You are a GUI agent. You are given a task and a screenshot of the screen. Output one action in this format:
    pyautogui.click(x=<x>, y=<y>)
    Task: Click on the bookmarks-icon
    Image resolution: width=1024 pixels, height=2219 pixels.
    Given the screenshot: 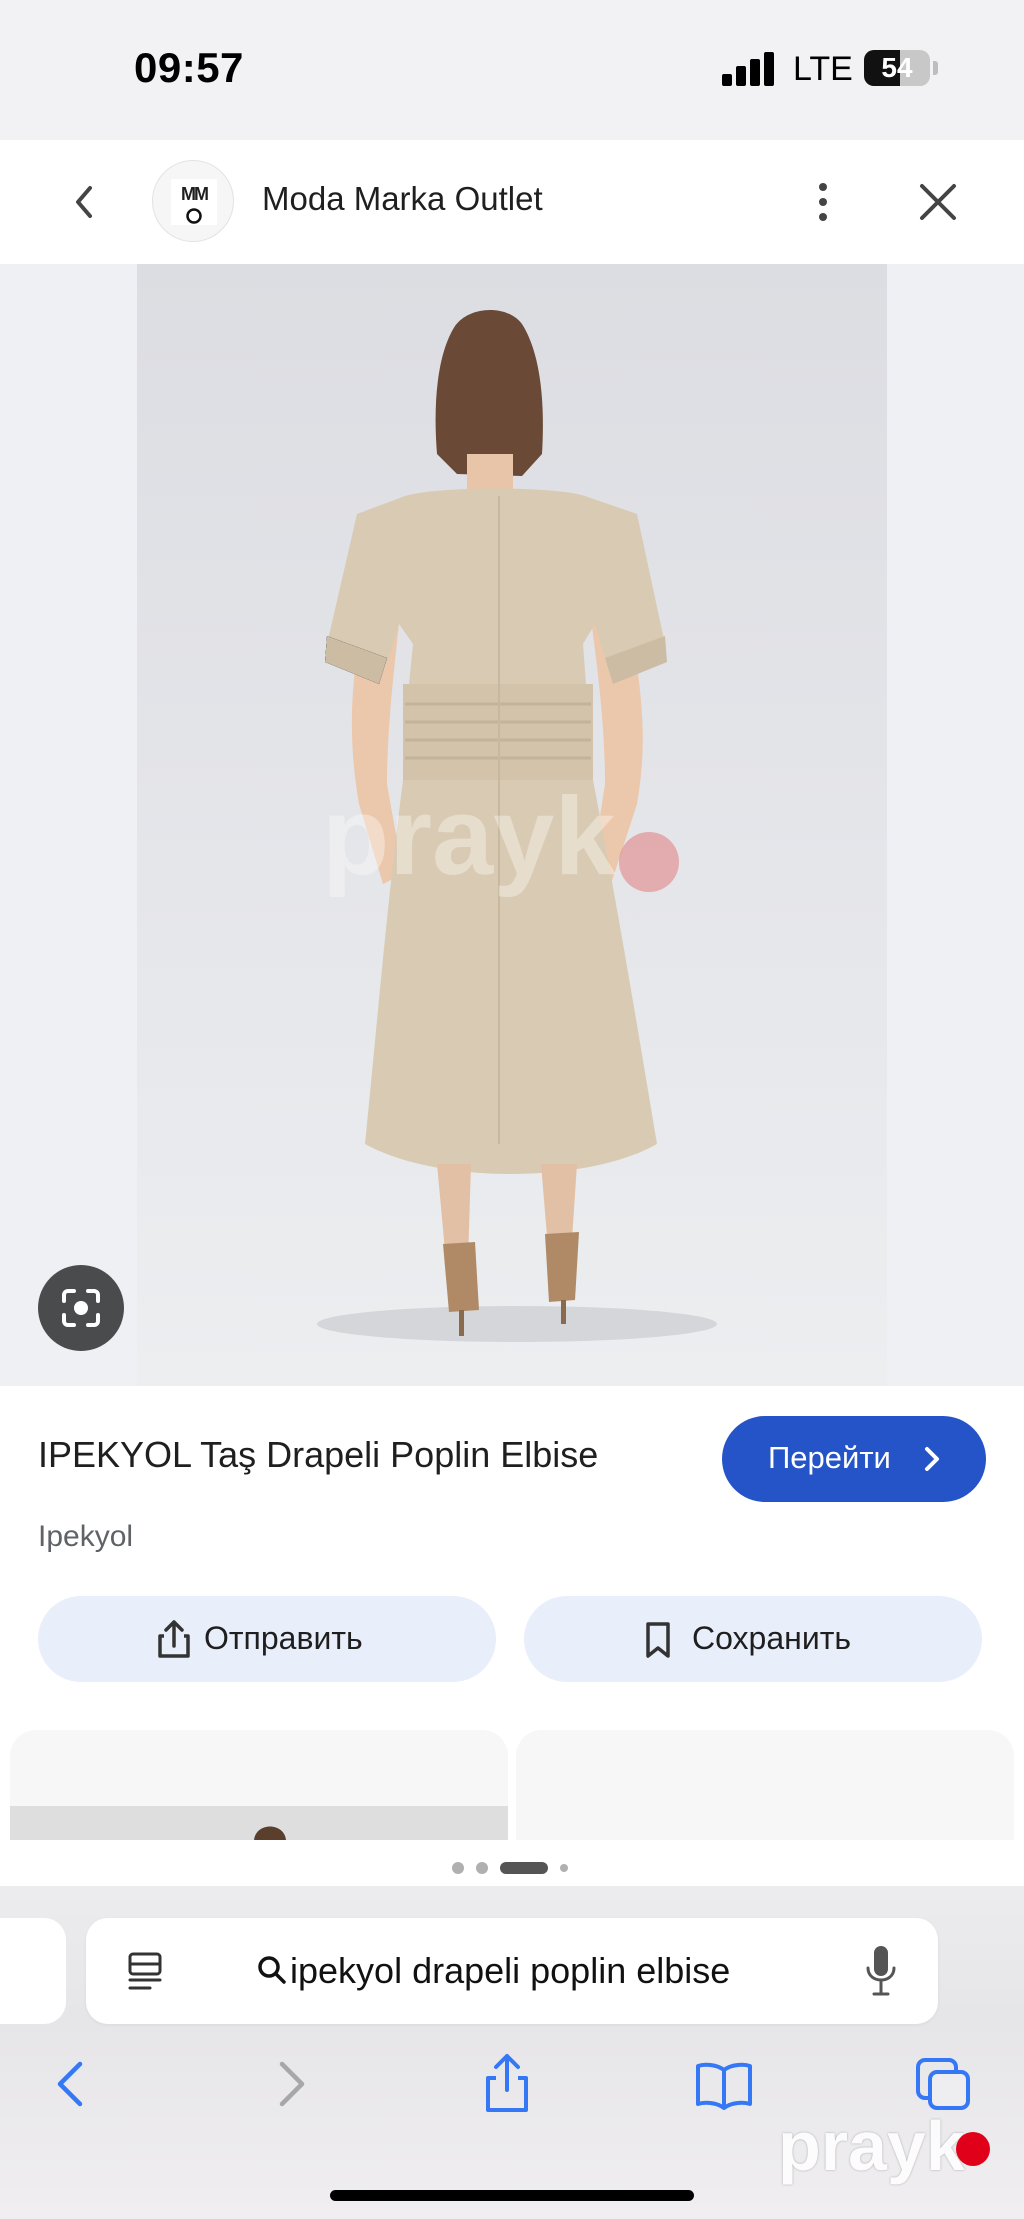 What is the action you would take?
    pyautogui.click(x=724, y=2086)
    